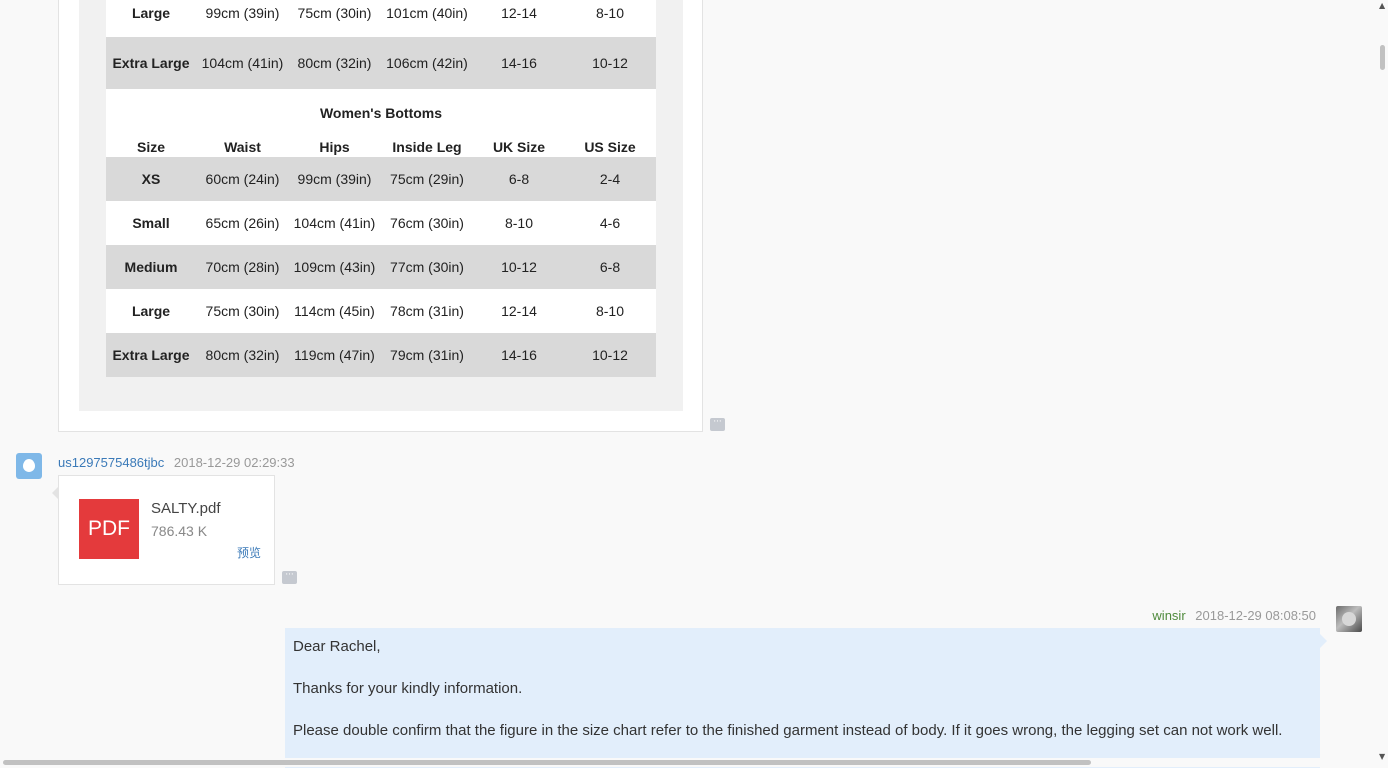  What do you see at coordinates (242, 179) in the screenshot?
I see `table-cell: 60cm (24in)` at bounding box center [242, 179].